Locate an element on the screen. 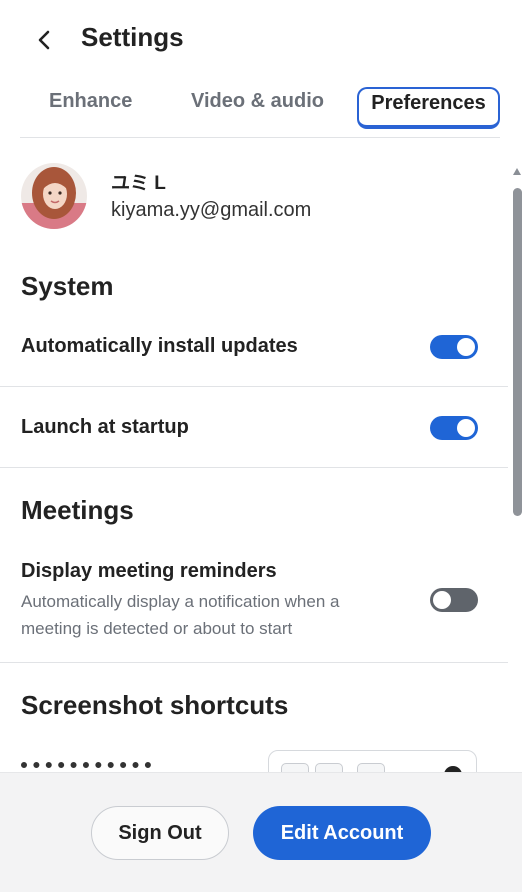 The height and width of the screenshot is (892, 522). tabs-divider is located at coordinates (260, 137).